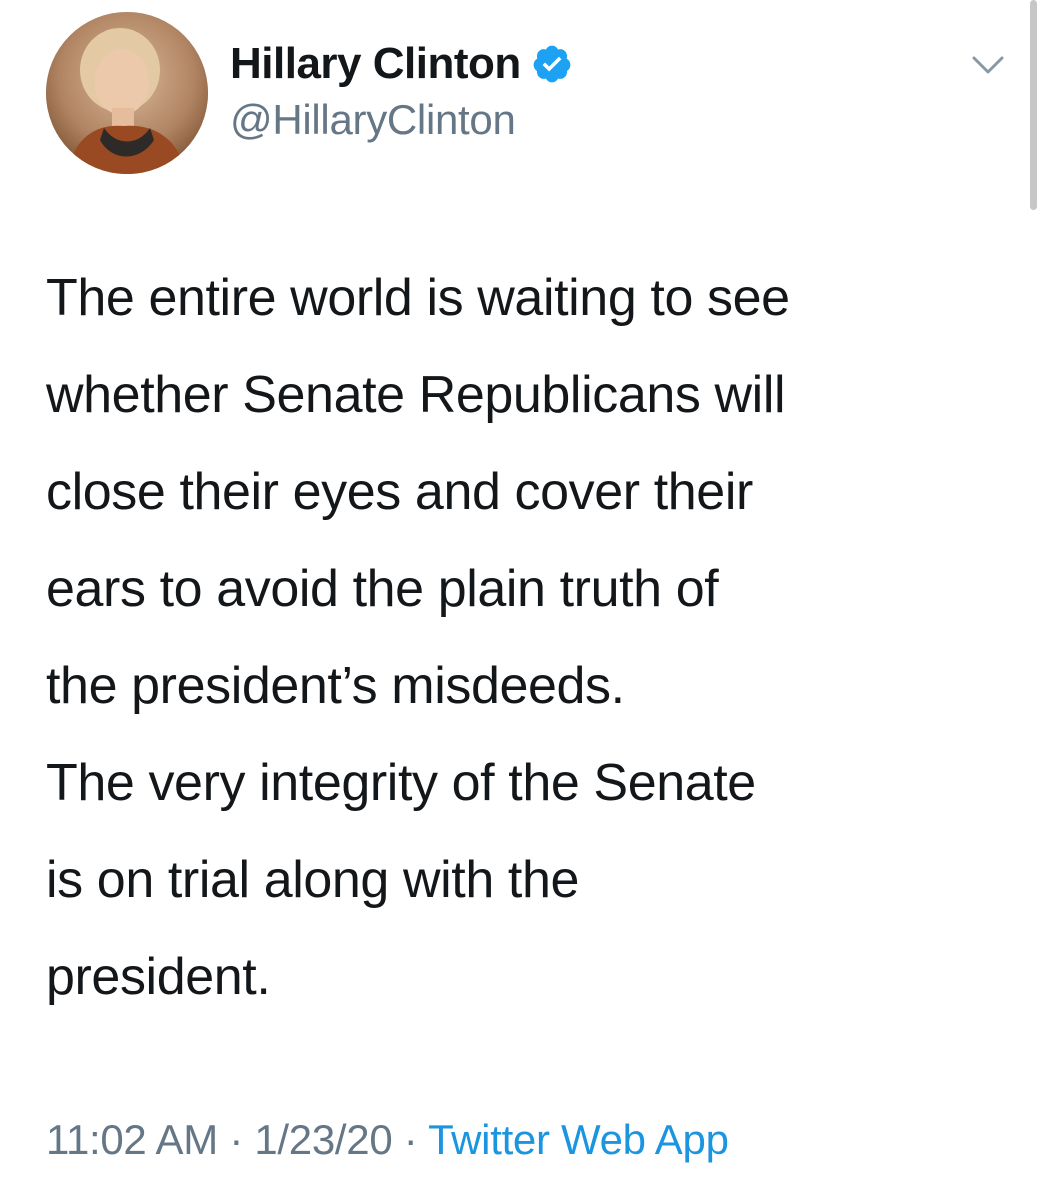 The height and width of the screenshot is (1200, 1048). I want to click on scrollbar, so click(1033, 105).